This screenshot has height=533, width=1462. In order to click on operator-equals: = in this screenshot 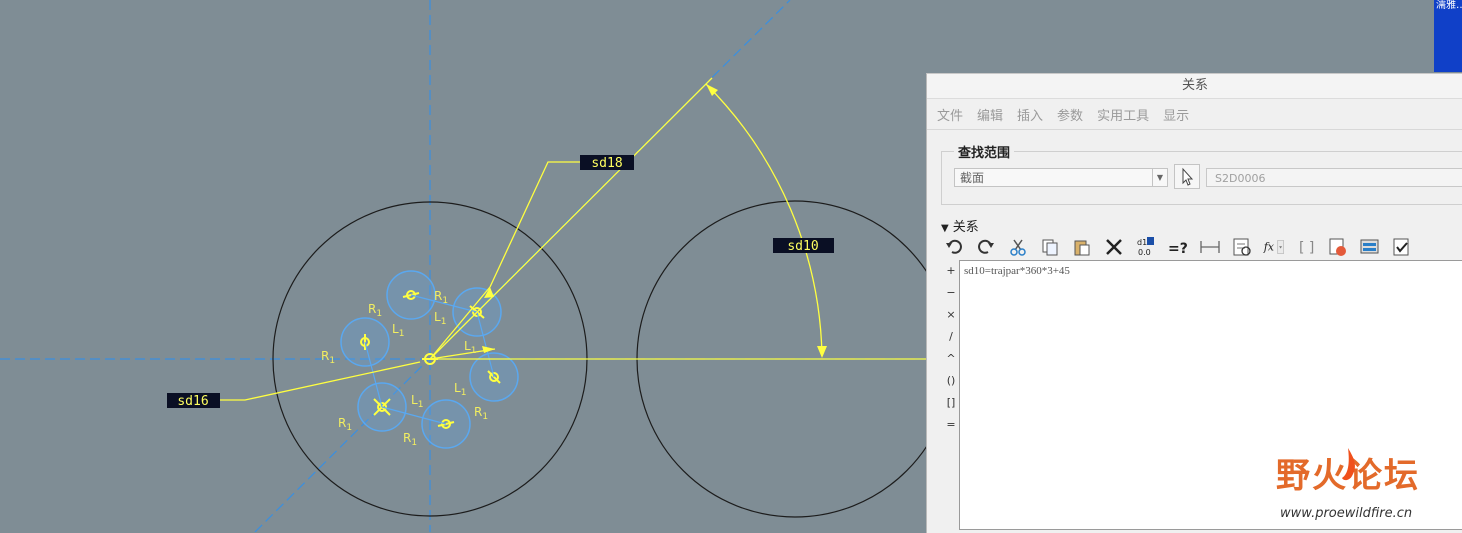, I will do `click(951, 425)`.